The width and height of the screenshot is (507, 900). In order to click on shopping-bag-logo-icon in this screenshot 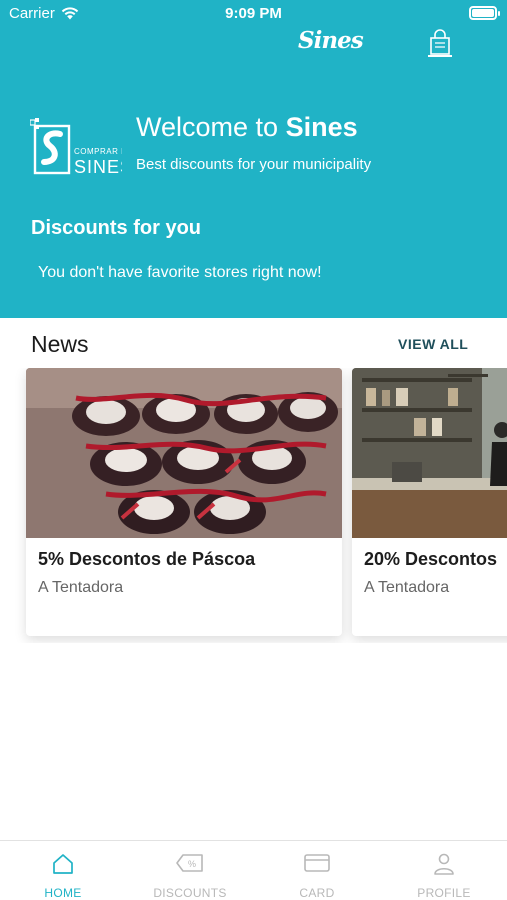, I will do `click(440, 43)`.